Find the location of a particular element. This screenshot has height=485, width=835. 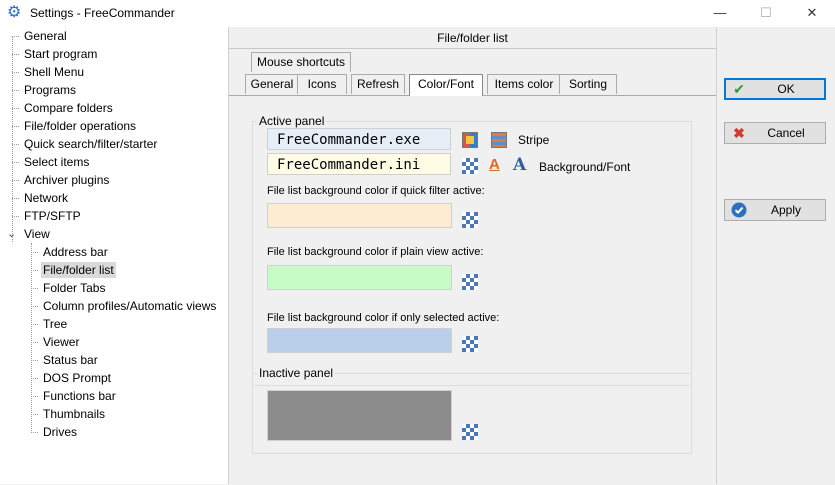

tree-item-archiver-plugins: Archiver plugins is located at coordinates (66, 180).